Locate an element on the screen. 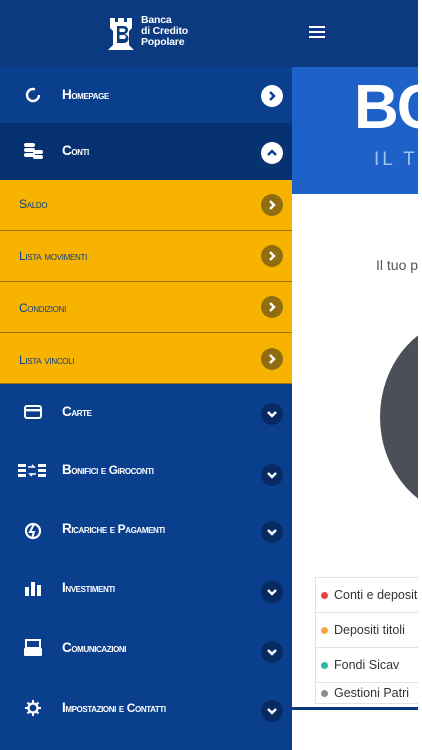 This screenshot has width=422, height=750. top-bar: Banca di Credito Popolare is located at coordinates (209, 33).